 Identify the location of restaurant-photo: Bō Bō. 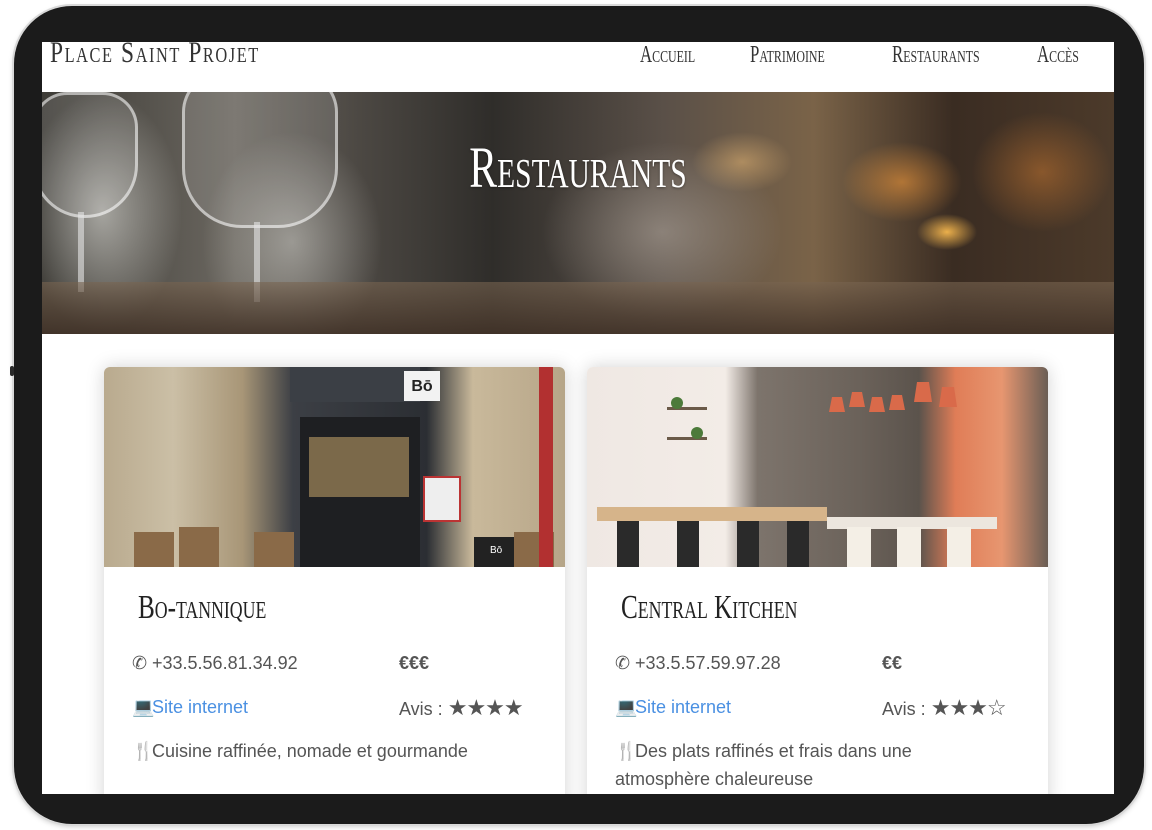
(334, 467).